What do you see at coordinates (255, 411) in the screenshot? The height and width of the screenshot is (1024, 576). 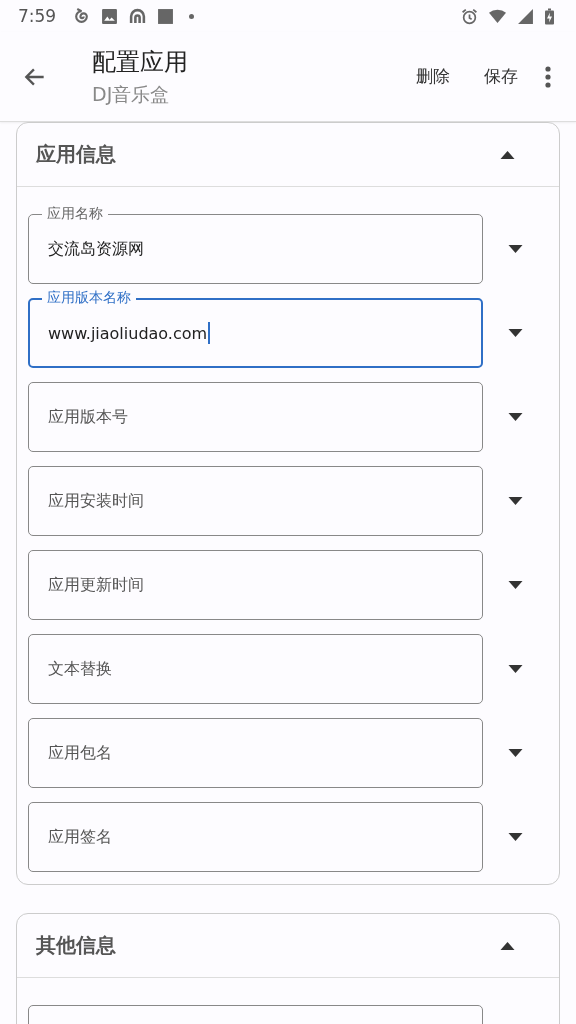 I see `input-field: 应用版本号` at bounding box center [255, 411].